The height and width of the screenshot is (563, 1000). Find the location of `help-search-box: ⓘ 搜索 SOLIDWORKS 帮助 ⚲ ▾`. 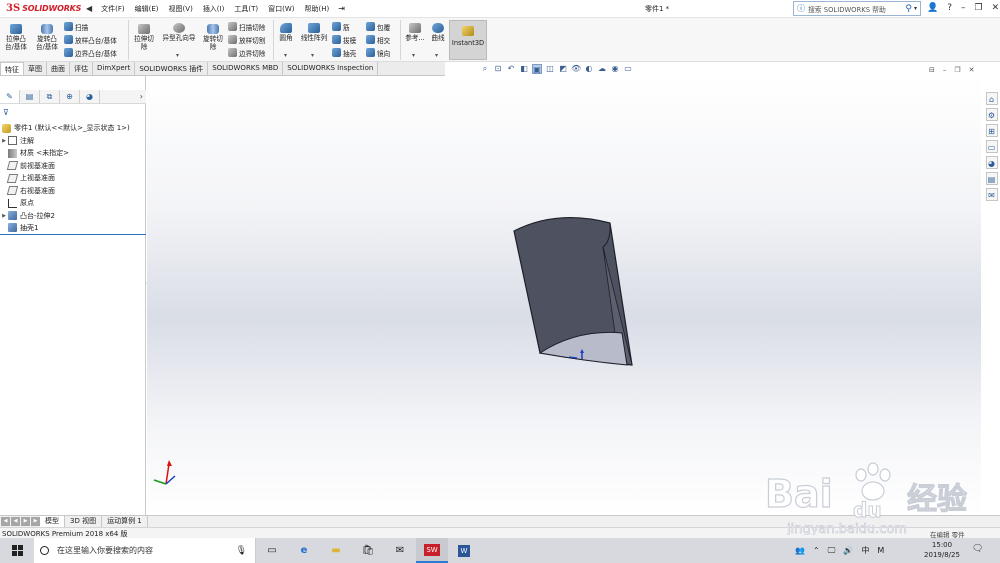

help-search-box: ⓘ 搜索 SOLIDWORKS 帮助 ⚲ ▾ is located at coordinates (857, 8).